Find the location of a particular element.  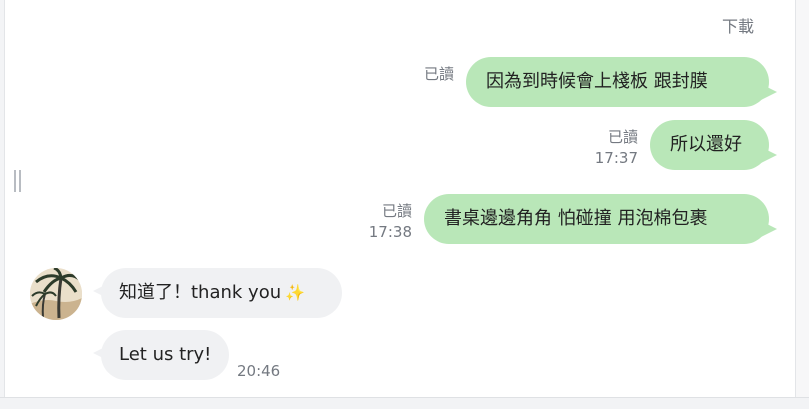

bottom-bar is located at coordinates (404, 403).